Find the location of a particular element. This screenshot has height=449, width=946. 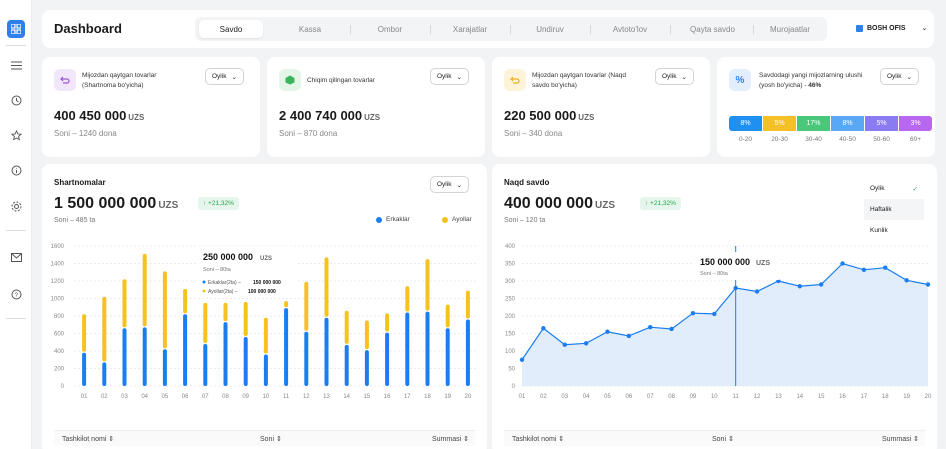

building-icon is located at coordinates (859, 28).